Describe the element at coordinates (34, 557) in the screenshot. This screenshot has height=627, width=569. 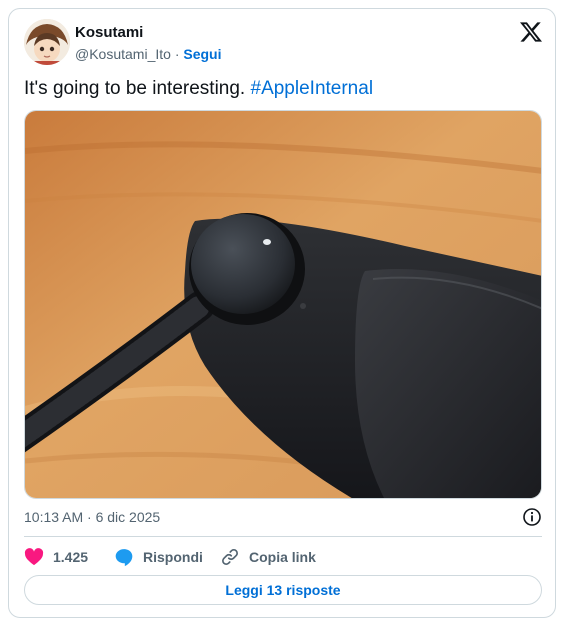
I see `heart-icon` at that location.